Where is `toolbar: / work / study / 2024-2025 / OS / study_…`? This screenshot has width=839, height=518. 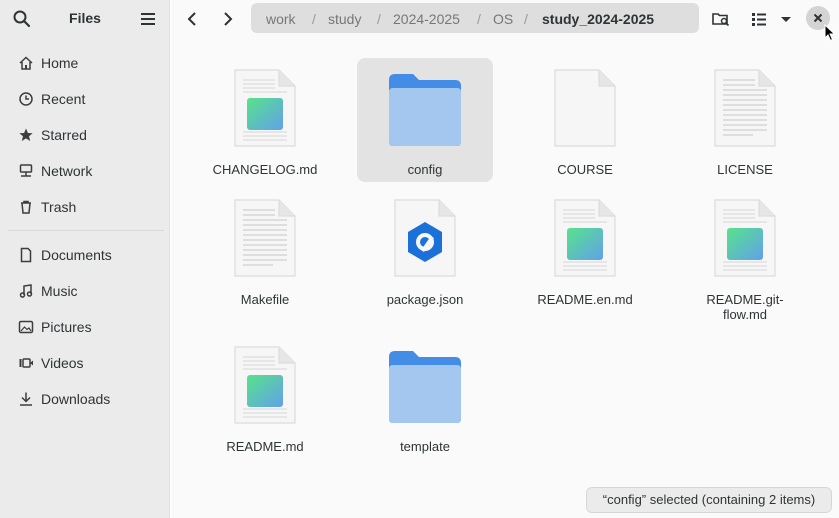 toolbar: / work / study / 2024-2025 / OS / study_… is located at coordinates (505, 20).